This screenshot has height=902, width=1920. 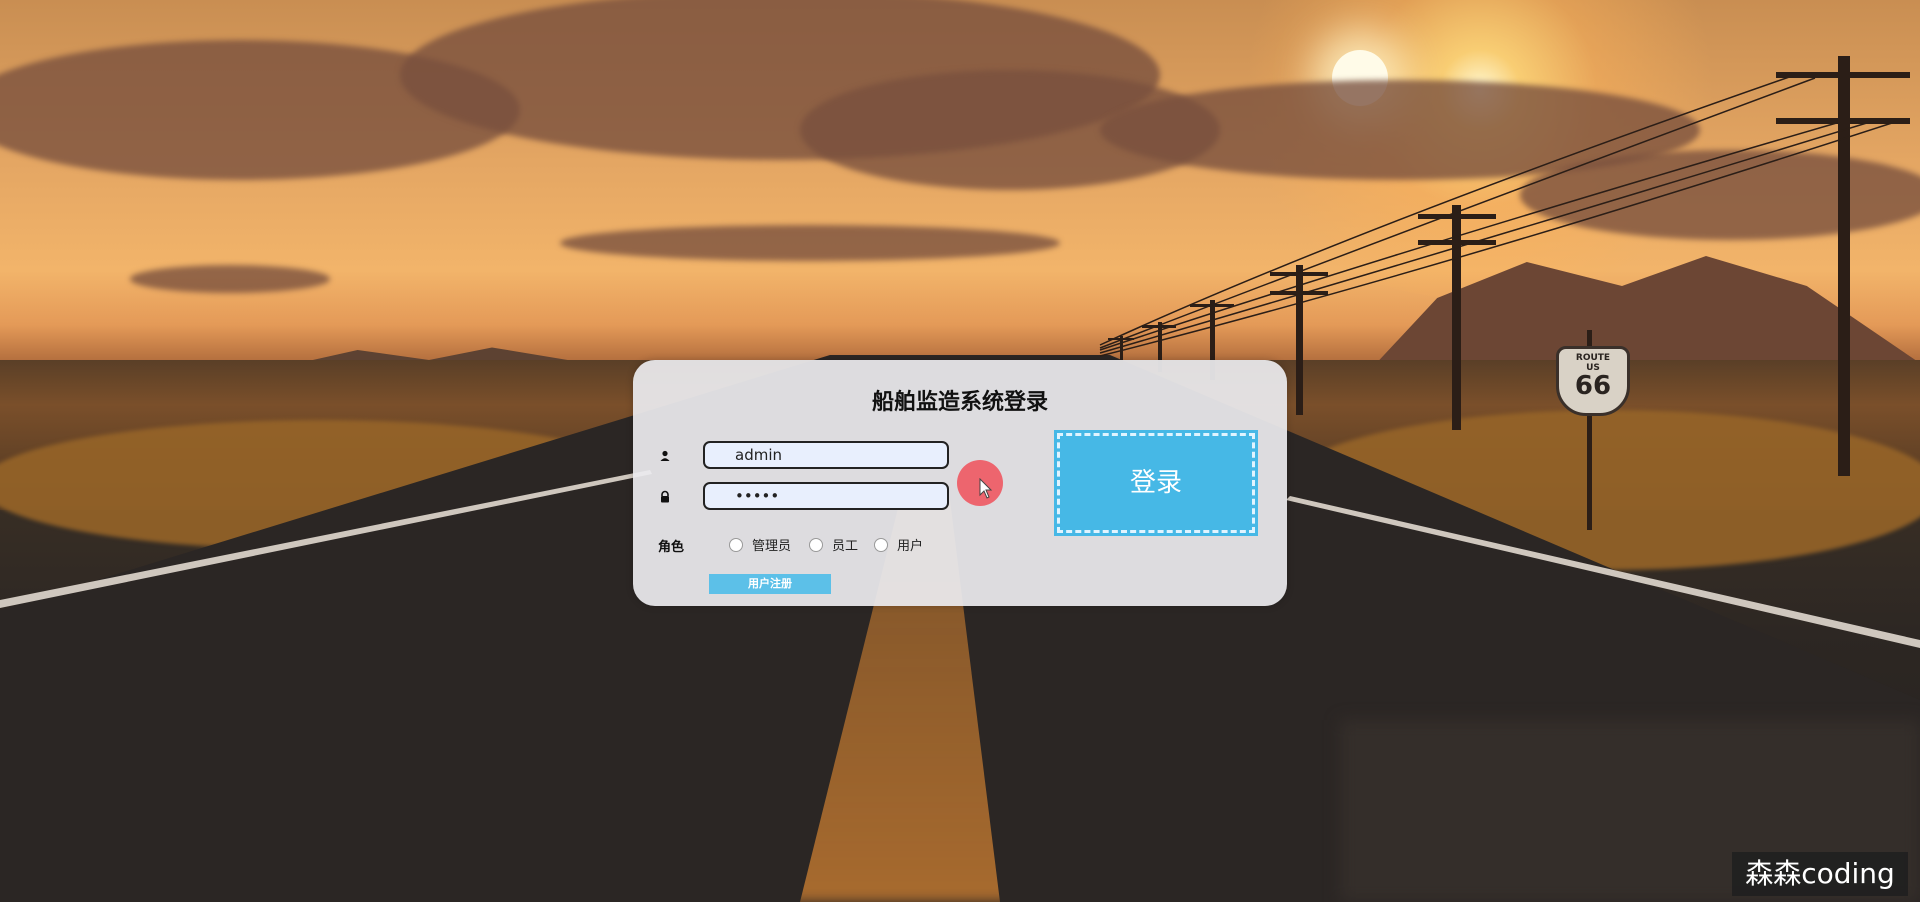 I want to click on sign-route-text: ROUTE, so click(x=1593, y=358).